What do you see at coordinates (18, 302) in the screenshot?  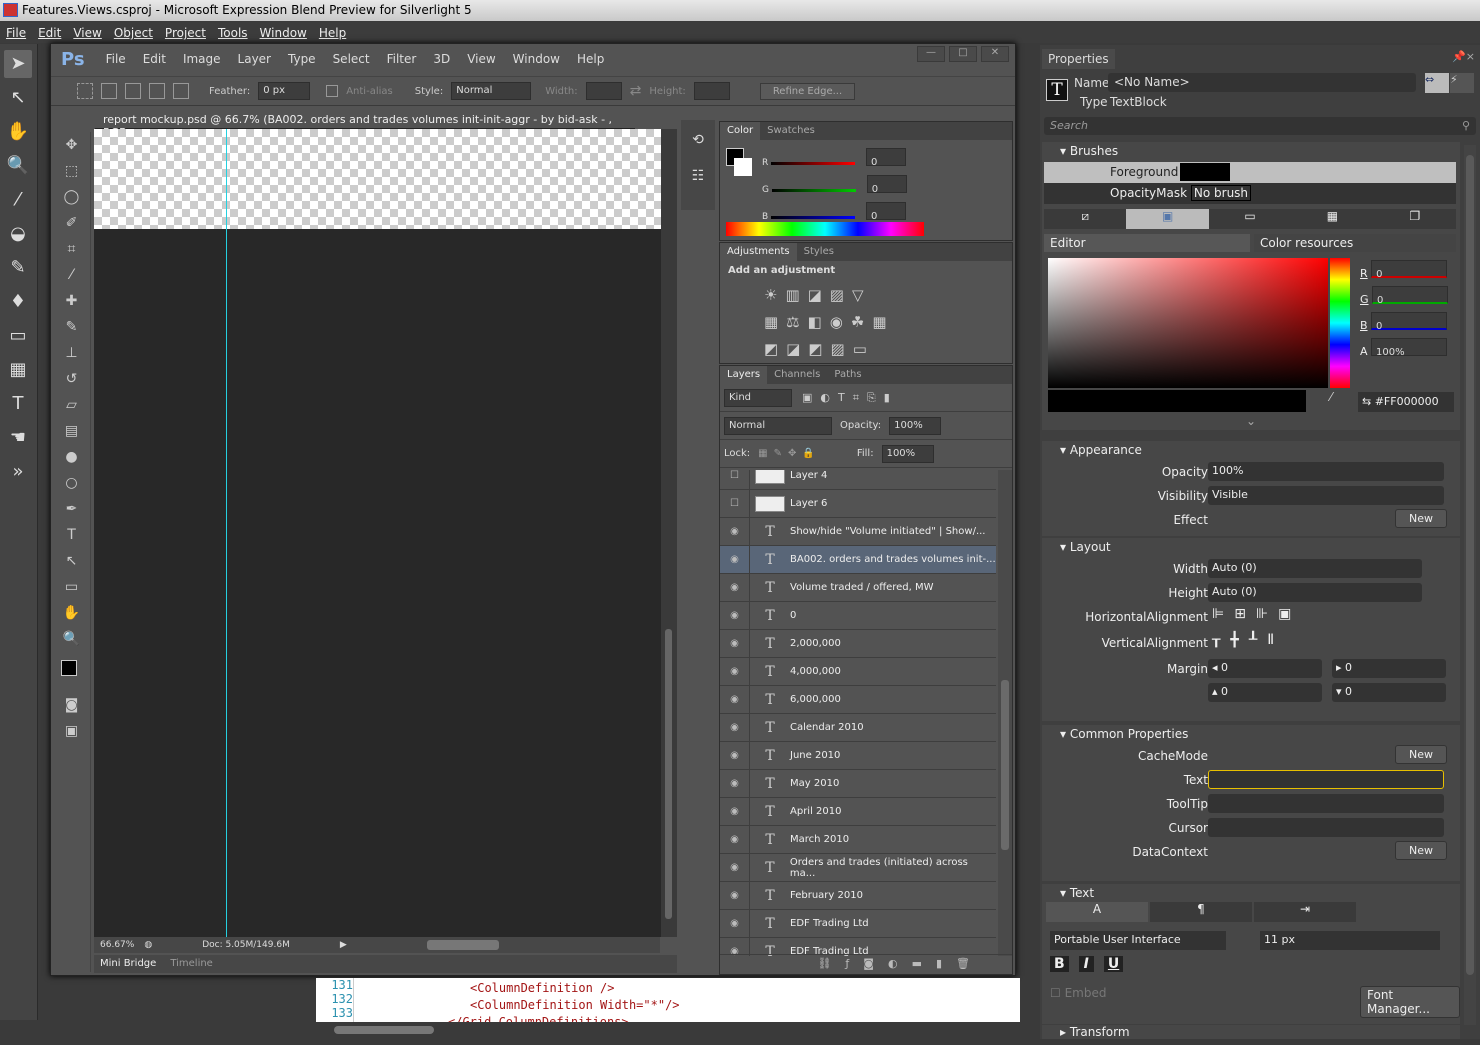 I see `brush-tool-icon: ♦` at bounding box center [18, 302].